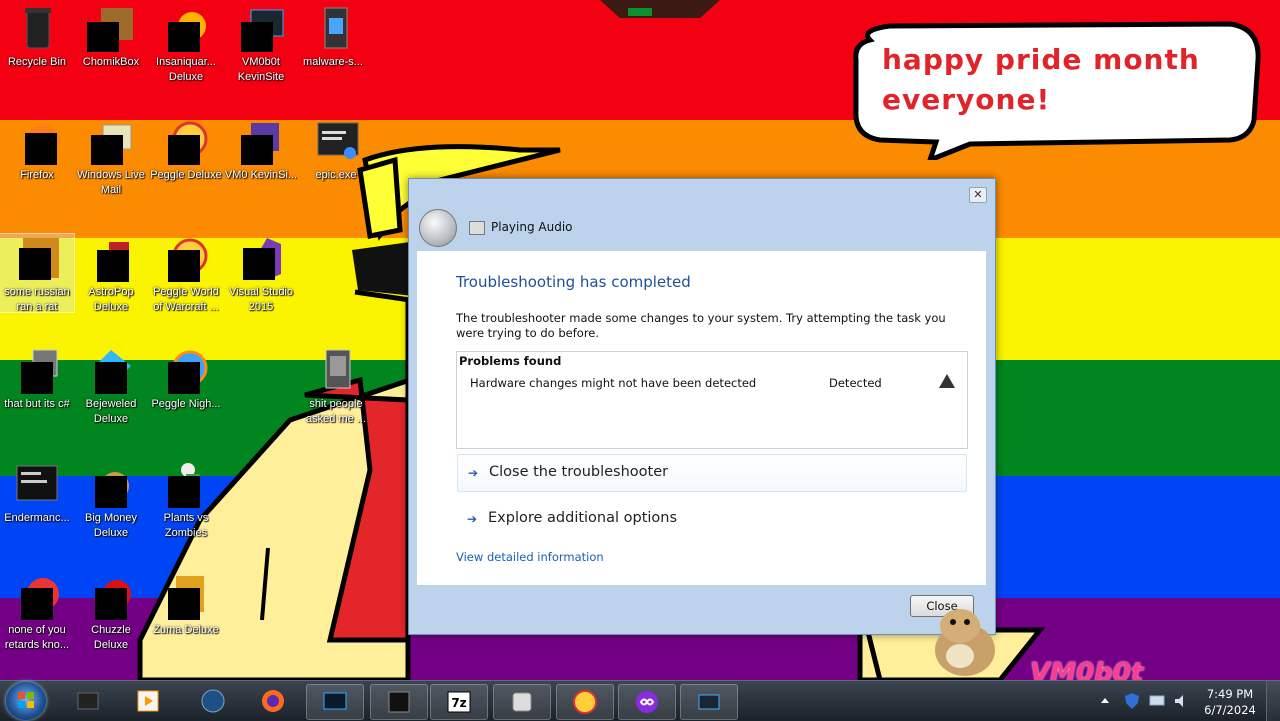  I want to click on warning-icon, so click(947, 381).